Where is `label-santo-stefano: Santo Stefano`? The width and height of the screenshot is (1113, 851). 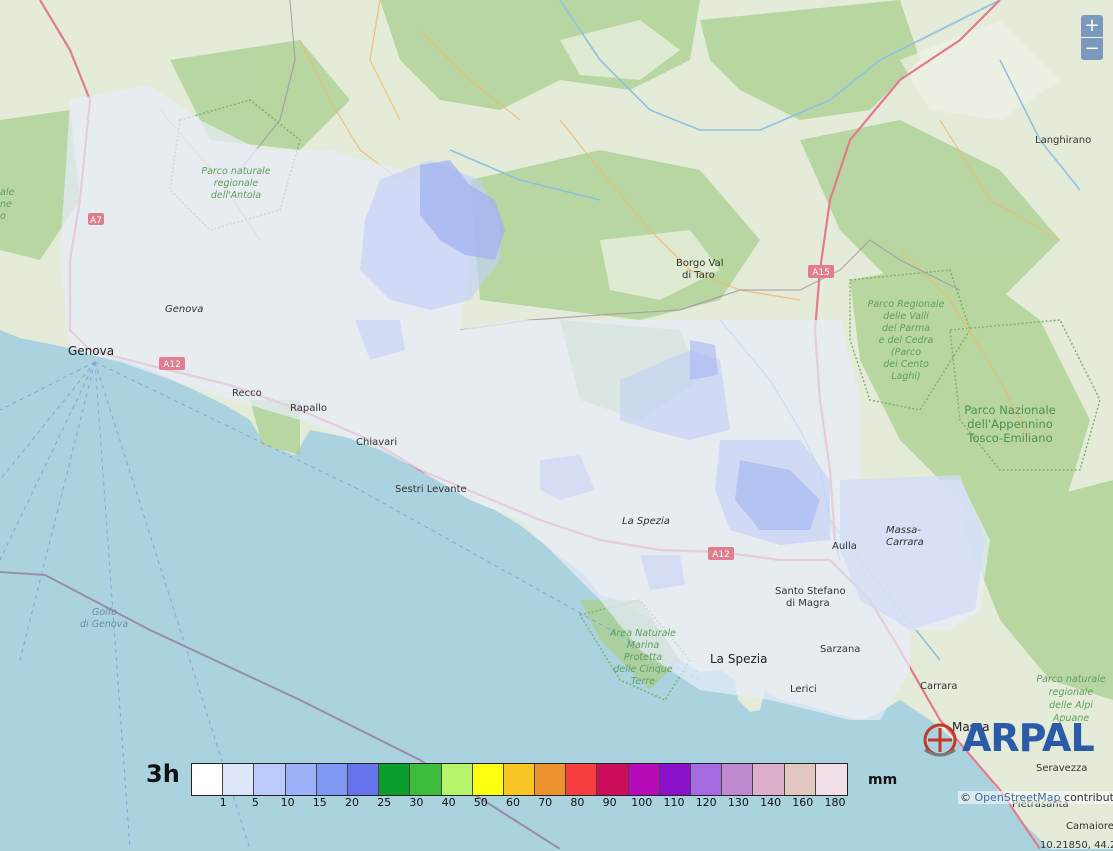
label-santo-stefano: Santo Stefano is located at coordinates (810, 591).